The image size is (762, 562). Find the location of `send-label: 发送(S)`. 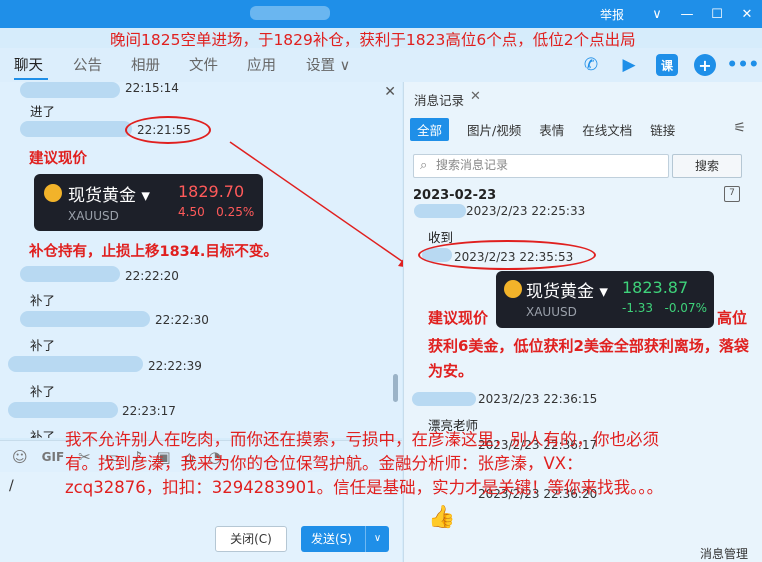

send-label: 发送(S) is located at coordinates (331, 539).